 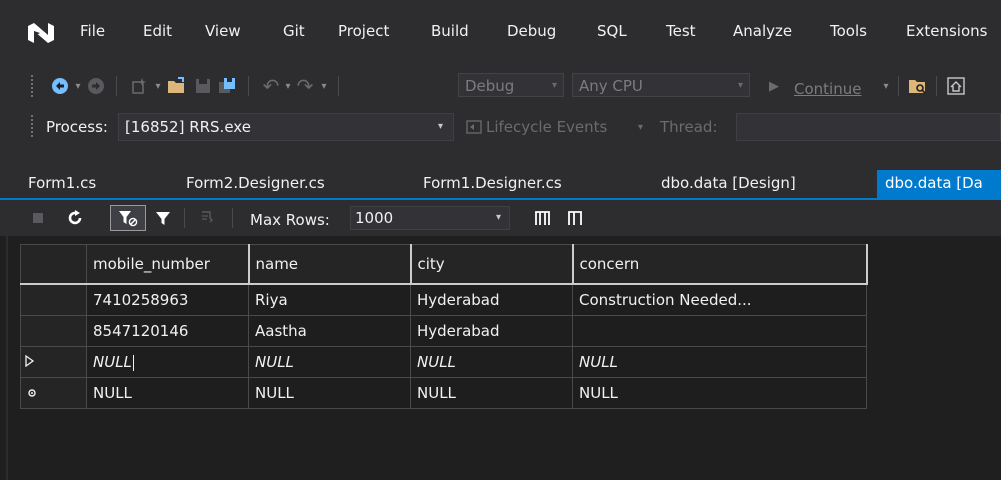 I want to click on solution-platform-select: Any CPU ▾, so click(x=661, y=85).